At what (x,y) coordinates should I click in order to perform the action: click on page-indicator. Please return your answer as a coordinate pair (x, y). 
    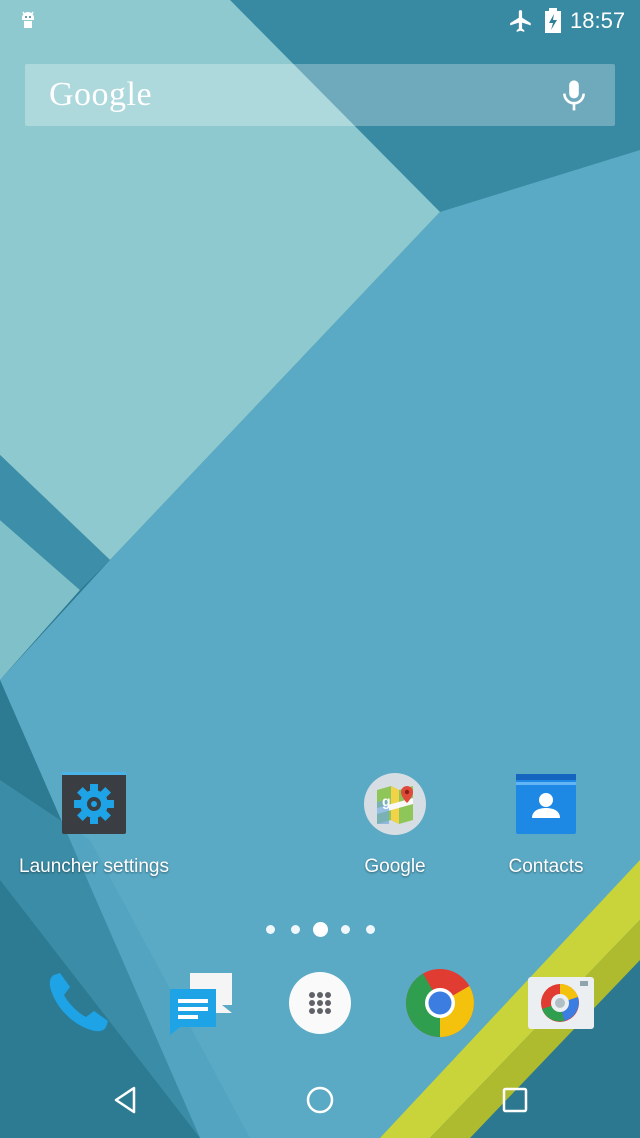
    Looking at the image, I should click on (322, 929).